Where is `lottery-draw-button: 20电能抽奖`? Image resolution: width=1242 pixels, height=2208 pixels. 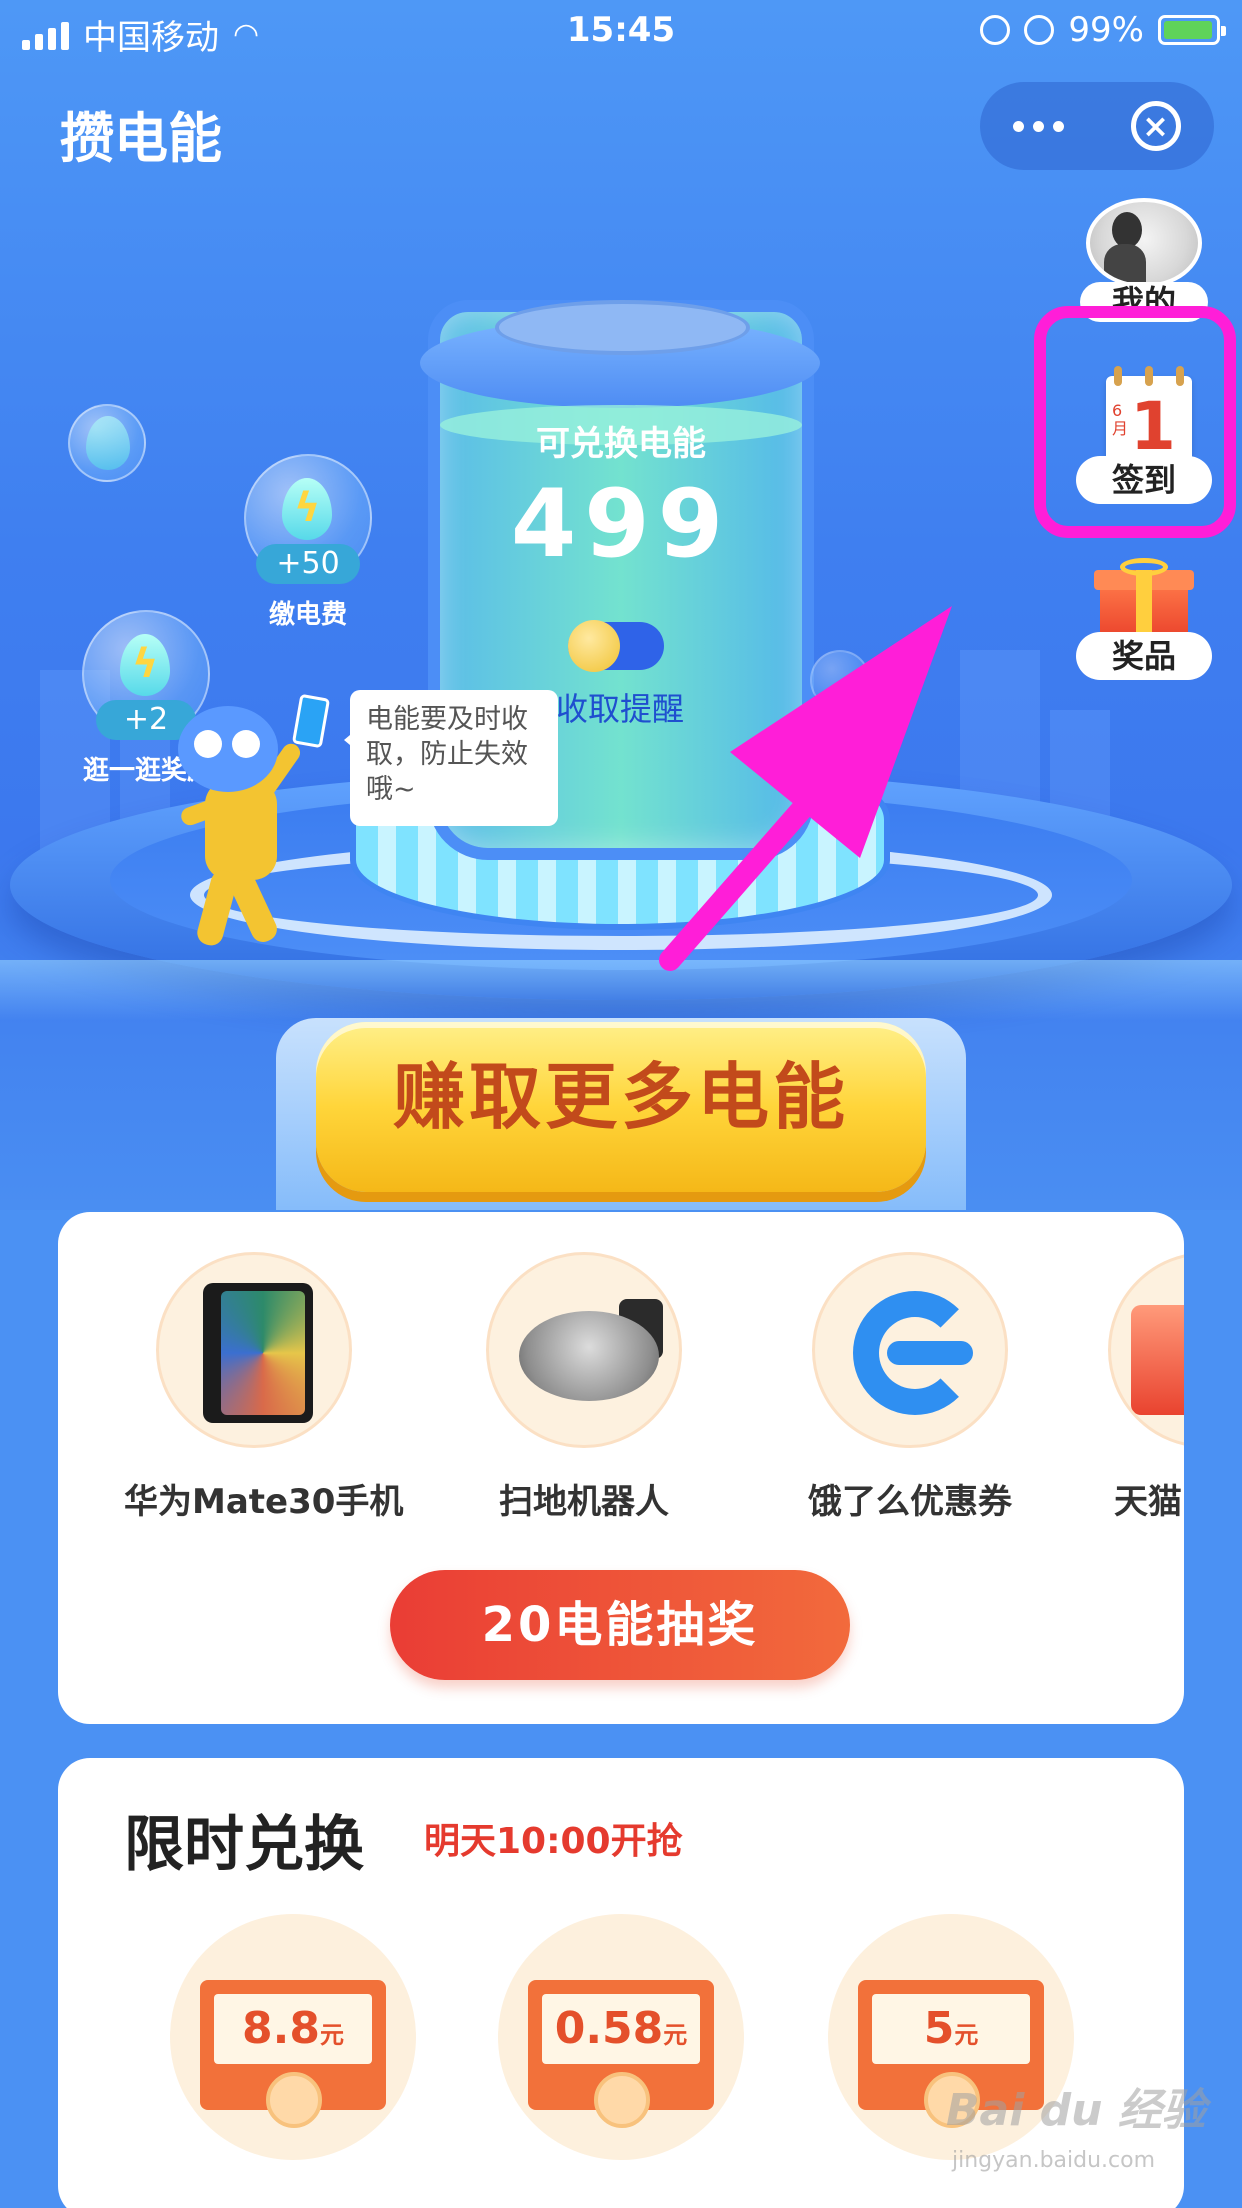
lottery-draw-button: 20电能抽奖 is located at coordinates (620, 1625).